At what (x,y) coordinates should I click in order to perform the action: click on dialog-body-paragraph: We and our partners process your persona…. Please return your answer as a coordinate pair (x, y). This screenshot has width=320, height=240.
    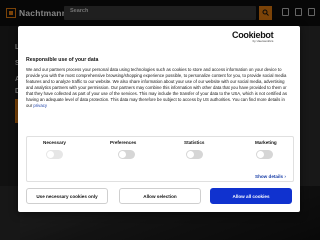
    Looking at the image, I should click on (156, 87).